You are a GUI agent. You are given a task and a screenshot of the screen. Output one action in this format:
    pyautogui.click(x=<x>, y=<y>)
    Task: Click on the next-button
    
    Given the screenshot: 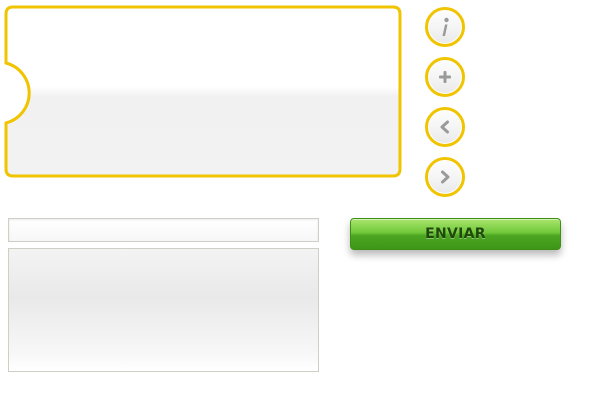 What is the action you would take?
    pyautogui.click(x=445, y=177)
    